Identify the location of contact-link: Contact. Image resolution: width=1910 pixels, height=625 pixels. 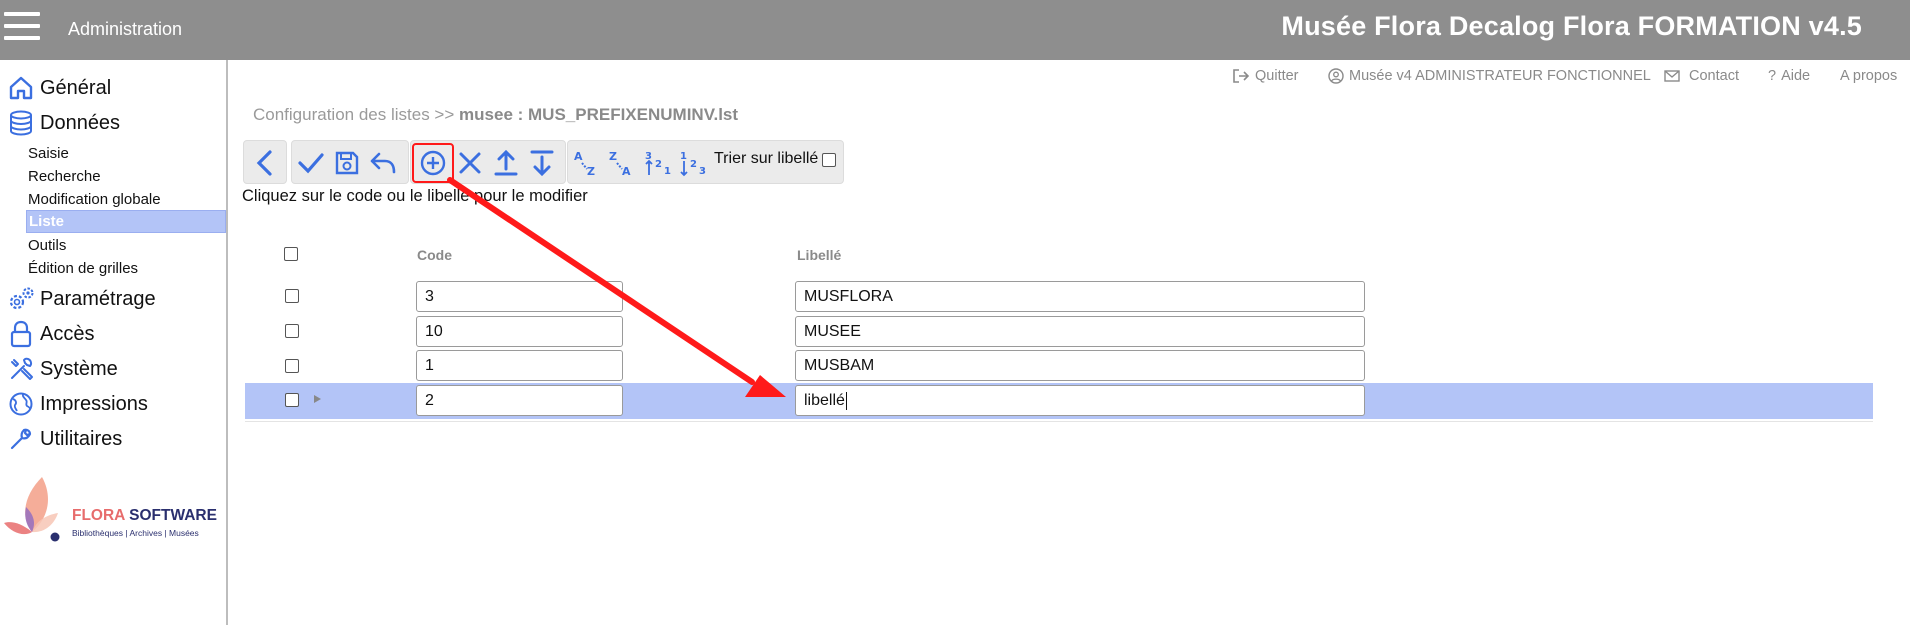
(1701, 76).